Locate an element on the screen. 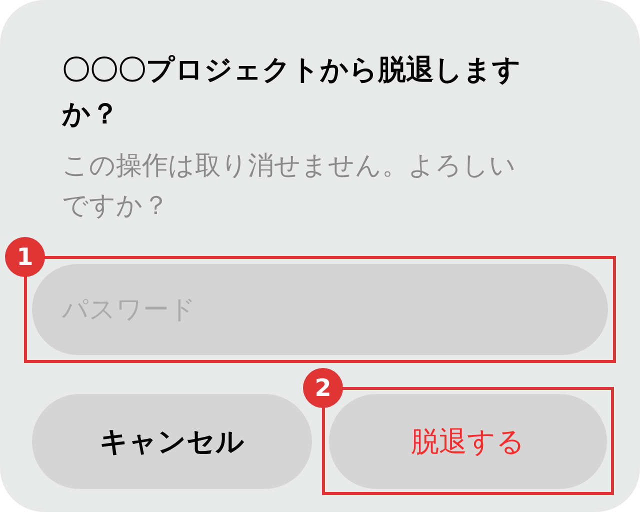  dialog-title: 〇〇〇プロジェクトから脱退しますか？ is located at coordinates (292, 92).